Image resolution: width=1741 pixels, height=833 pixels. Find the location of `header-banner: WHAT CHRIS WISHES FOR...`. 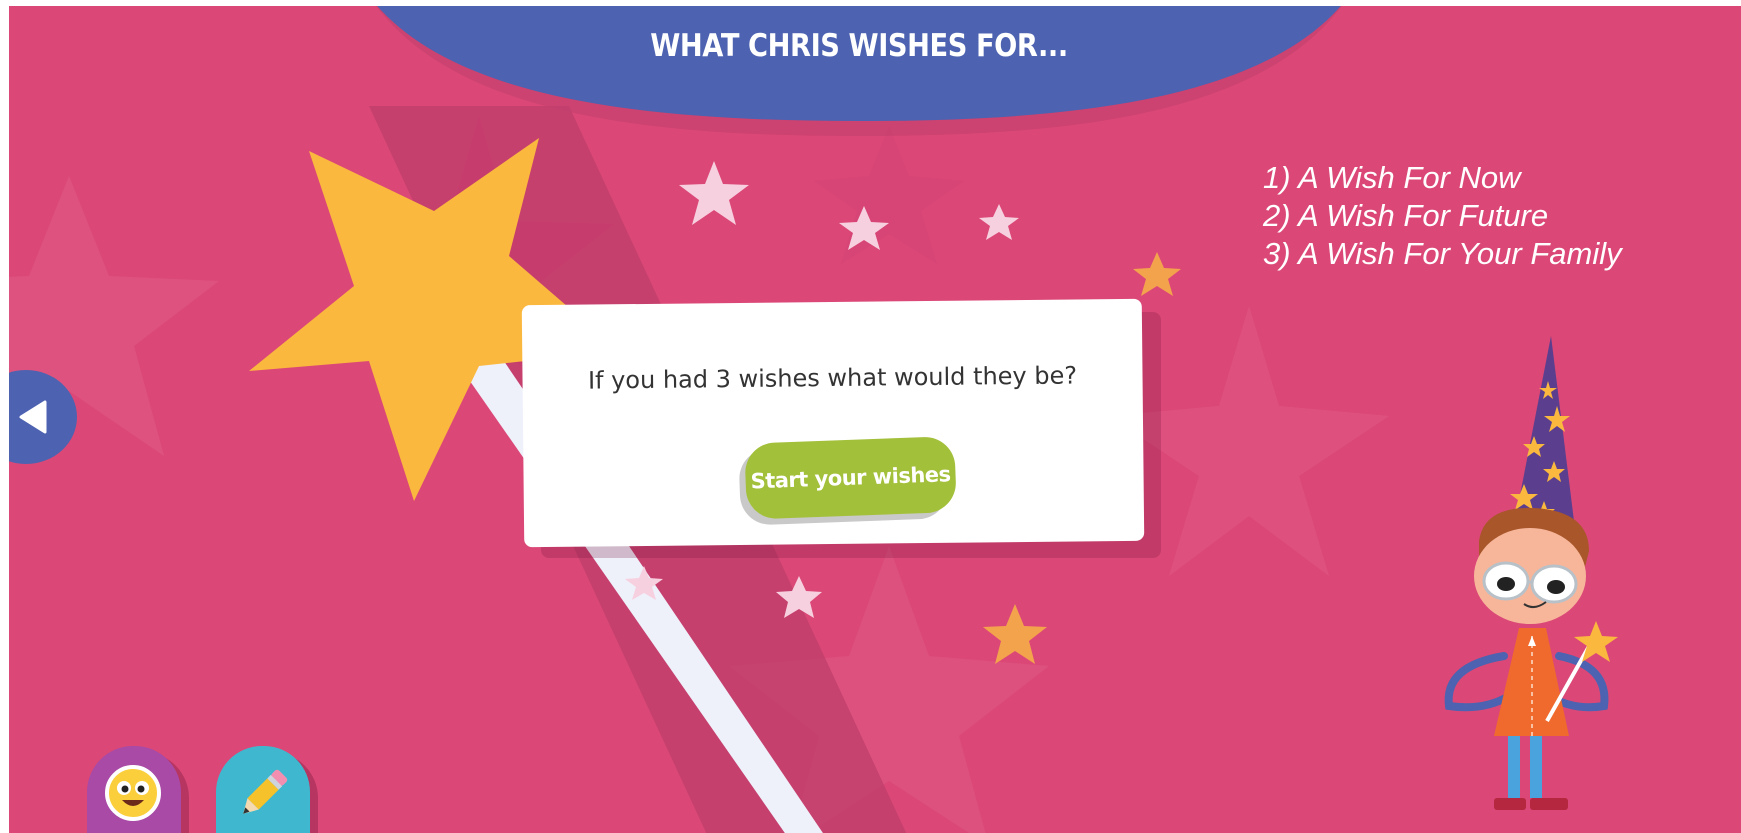

header-banner: WHAT CHRIS WISHES FOR... is located at coordinates (859, 71).